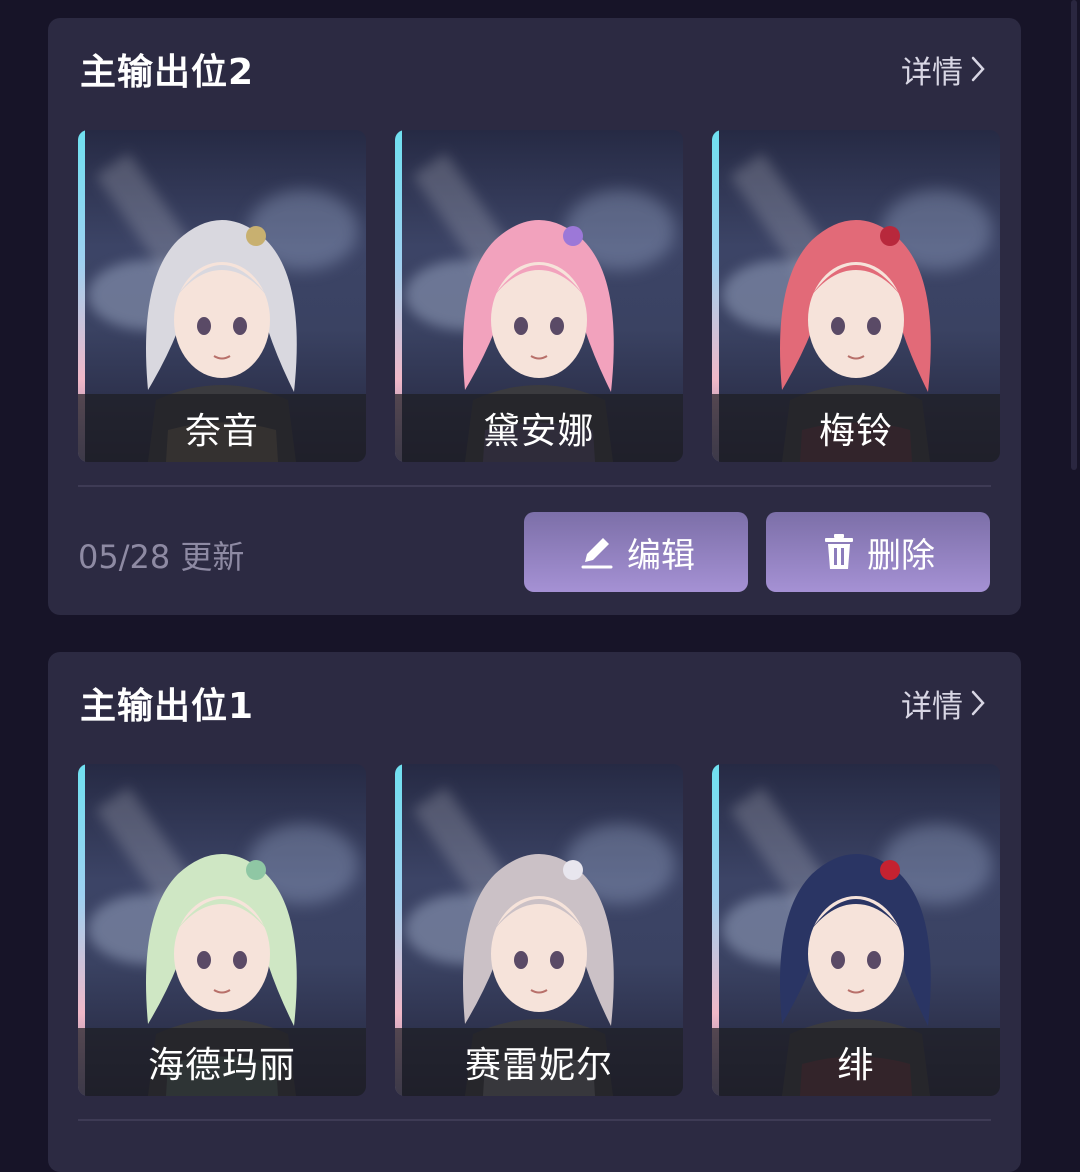 The width and height of the screenshot is (1080, 1172). I want to click on character-name: 赛雷妮尔, so click(539, 1062).